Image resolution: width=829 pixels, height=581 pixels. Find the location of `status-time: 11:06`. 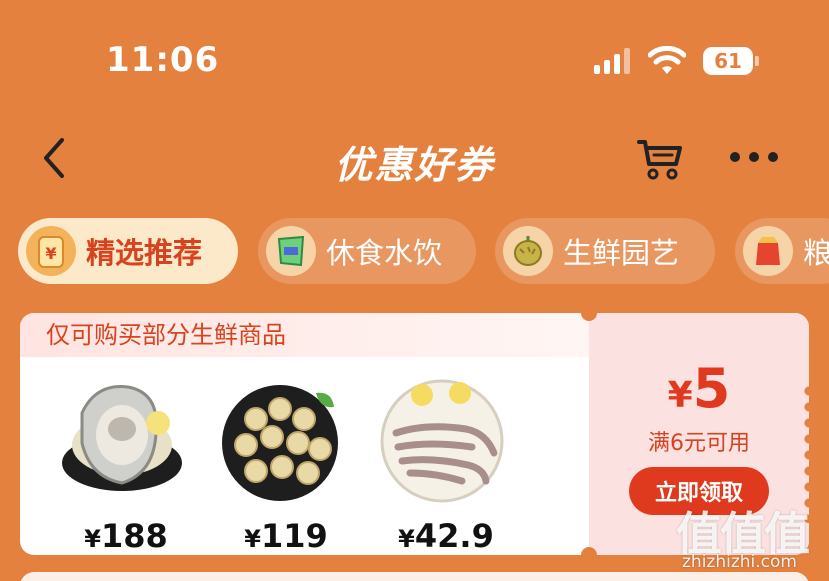

status-time: 11:06 is located at coordinates (163, 60).